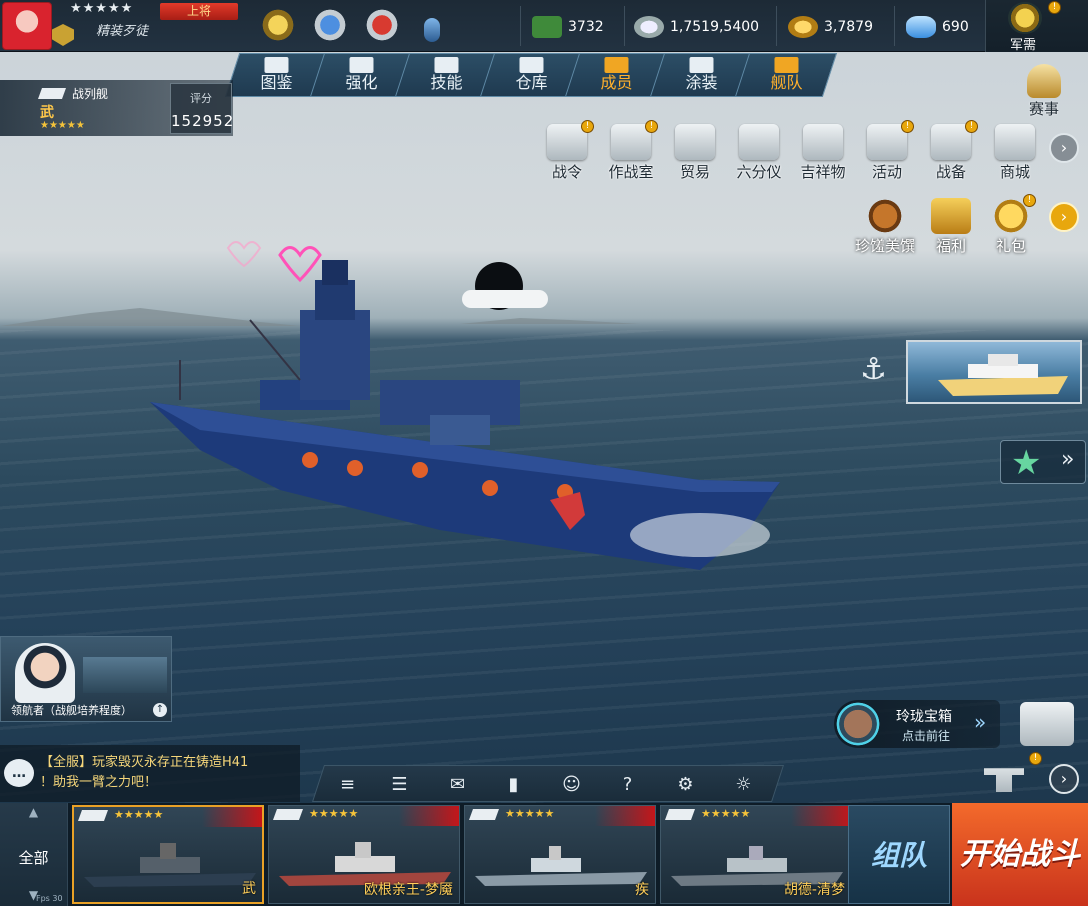 Image resolution: width=1088 pixels, height=906 pixels. I want to click on tab-fleet: 舰队, so click(786, 75).